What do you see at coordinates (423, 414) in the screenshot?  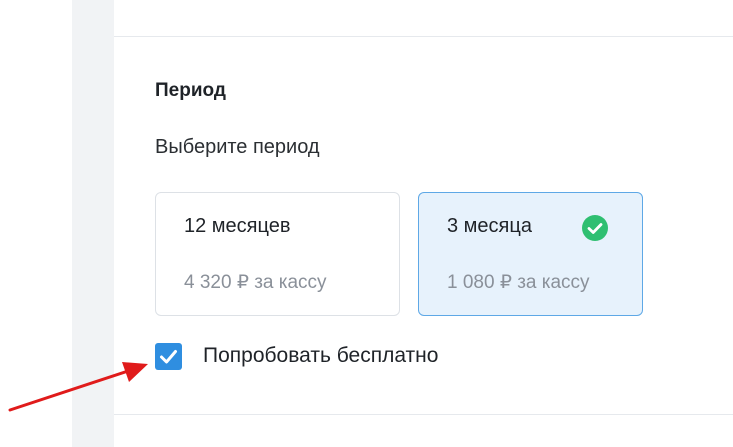 I see `section-divider-bottom` at bounding box center [423, 414].